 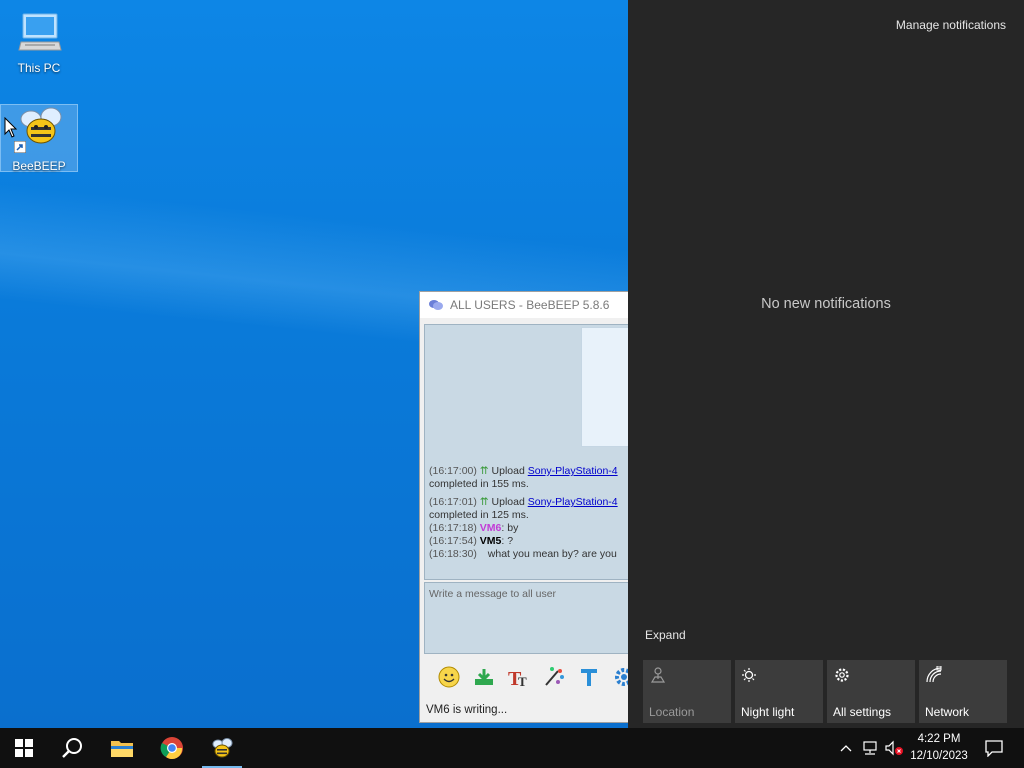 I want to click on clock-date: 12/10/2023, so click(x=939, y=756).